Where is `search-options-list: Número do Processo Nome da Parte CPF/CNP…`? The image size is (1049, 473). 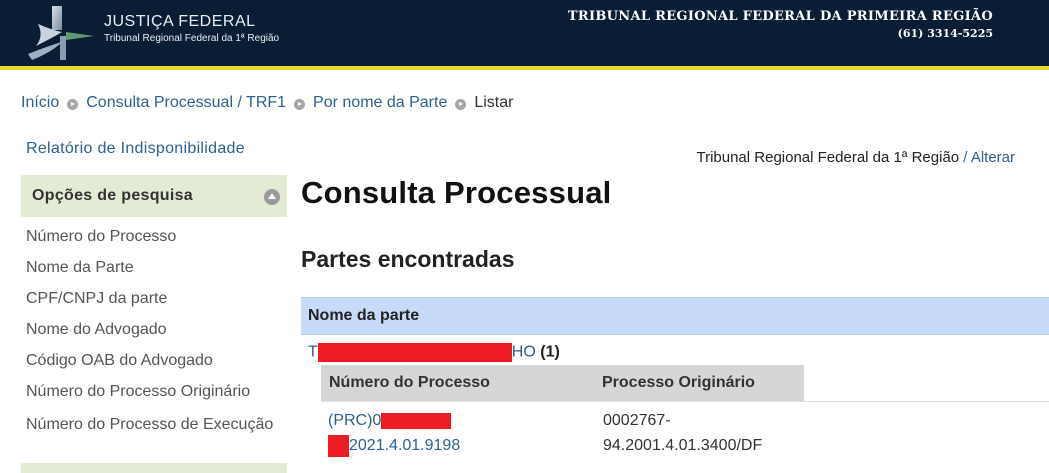 search-options-list: Número do Processo Nome da Parte CPF/CNP… is located at coordinates (153, 331).